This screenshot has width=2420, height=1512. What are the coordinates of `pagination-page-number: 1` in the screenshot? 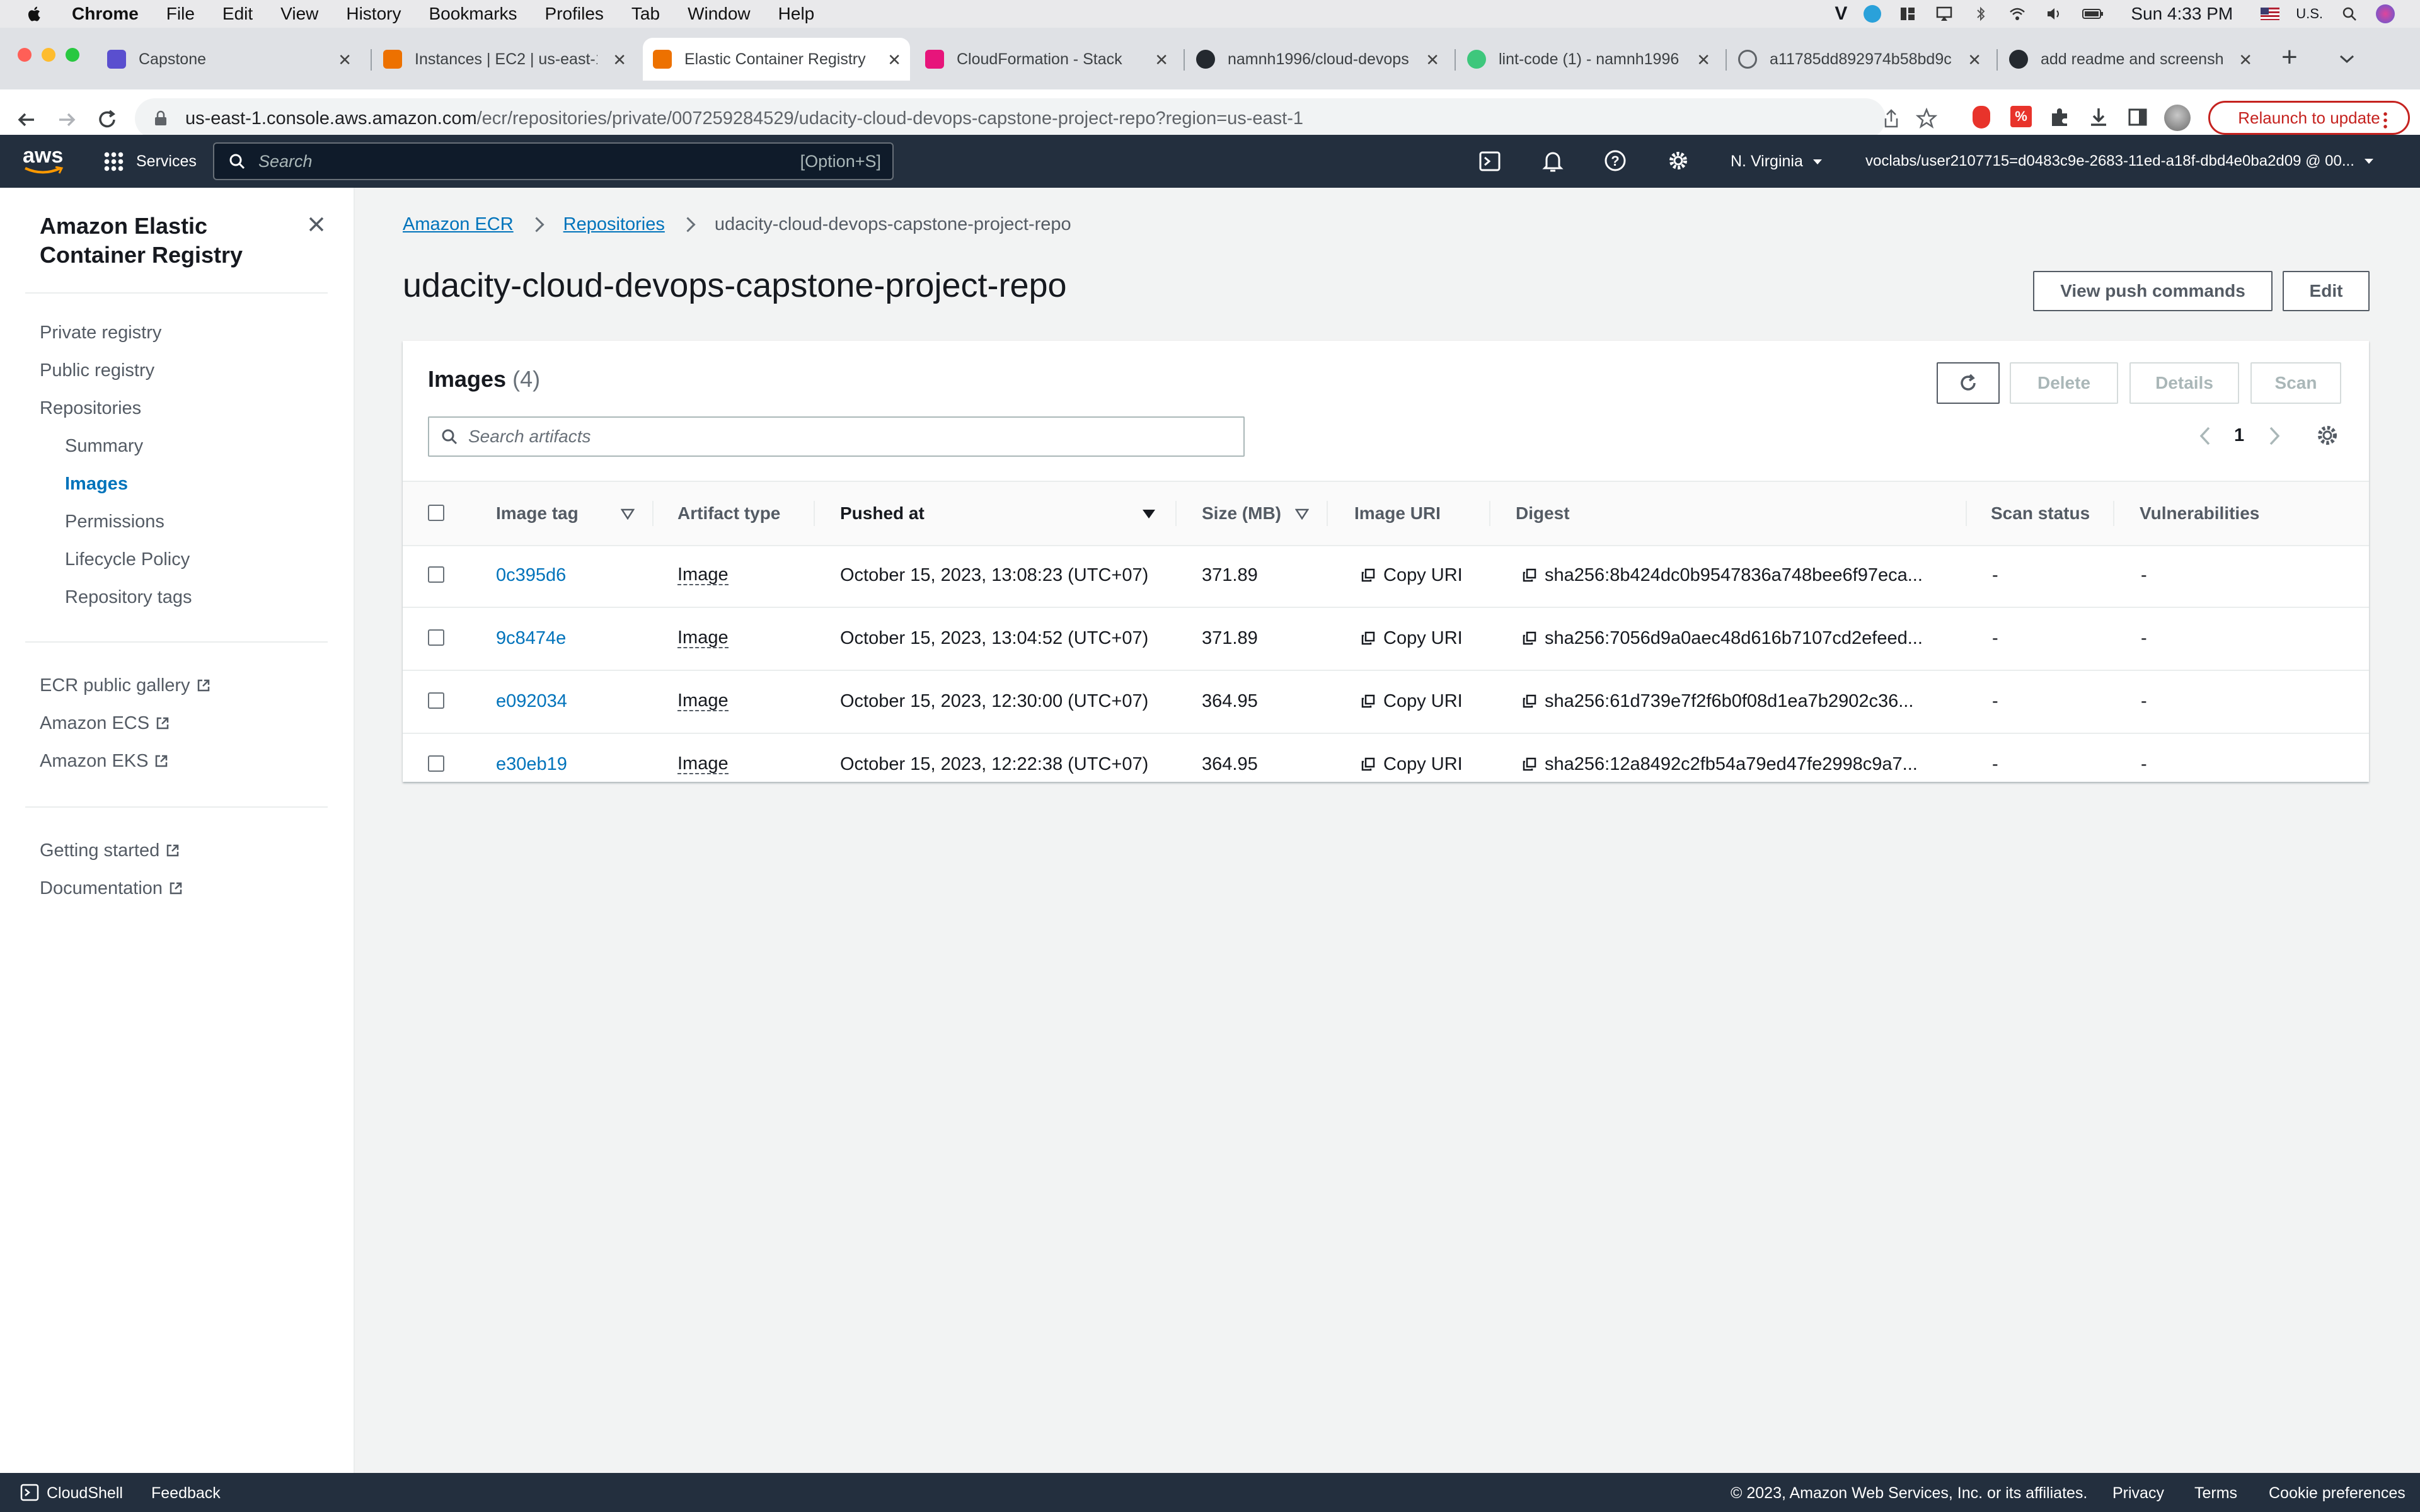 It's located at (2239, 435).